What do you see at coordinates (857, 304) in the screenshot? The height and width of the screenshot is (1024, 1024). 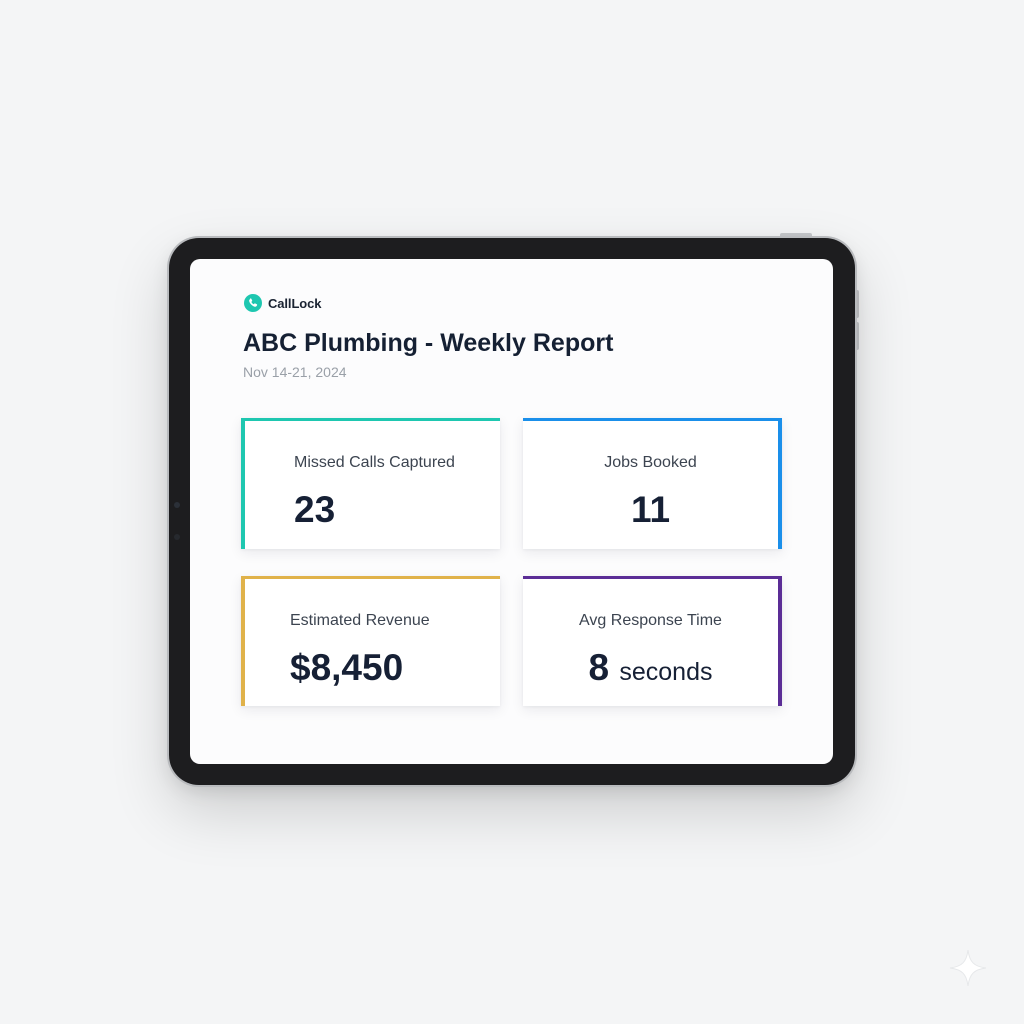 I see `volume-up-button` at bounding box center [857, 304].